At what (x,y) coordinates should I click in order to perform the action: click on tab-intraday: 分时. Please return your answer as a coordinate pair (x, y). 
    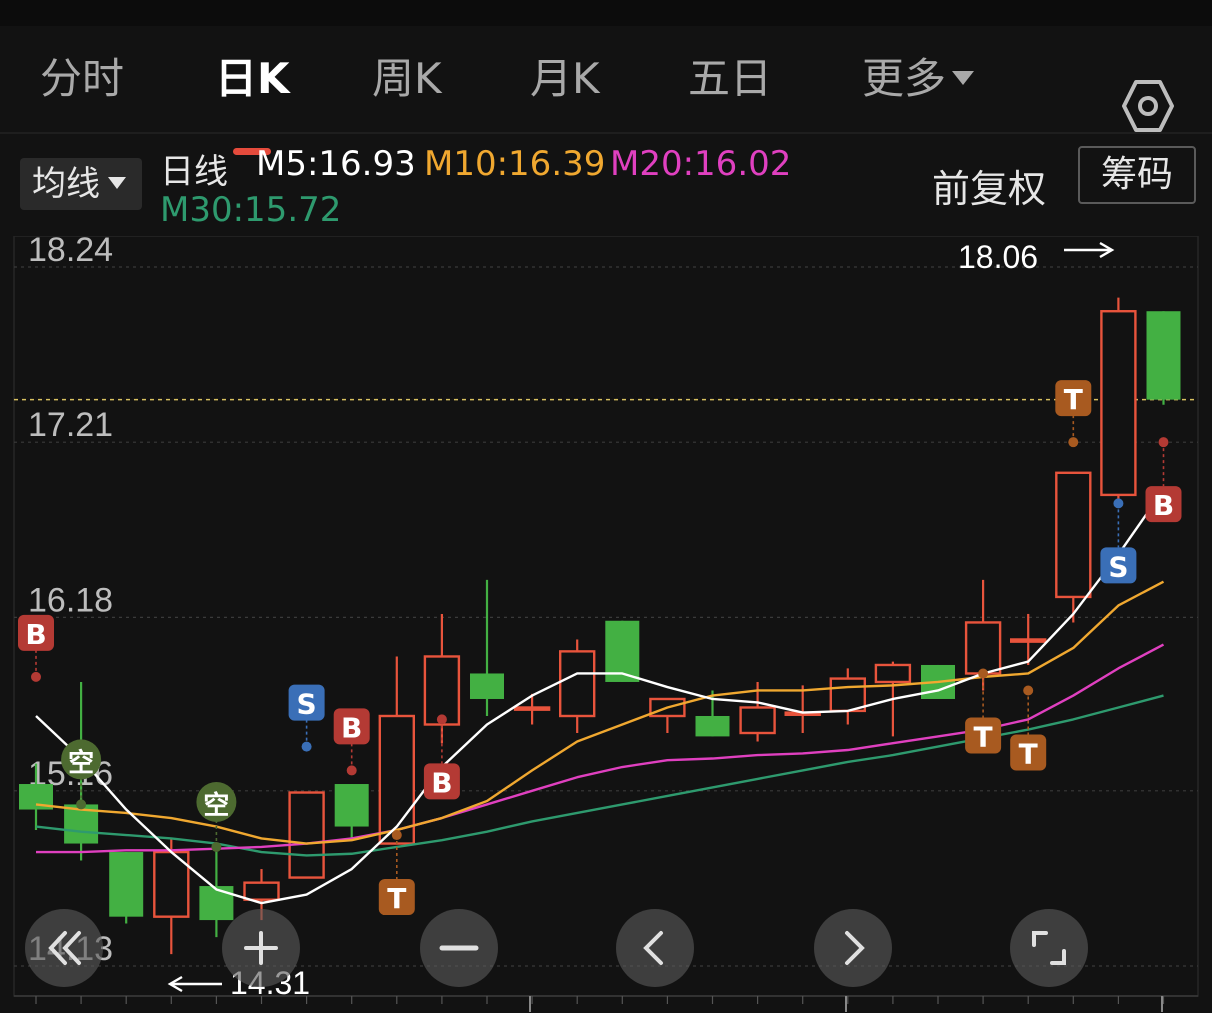
    Looking at the image, I should click on (82, 79).